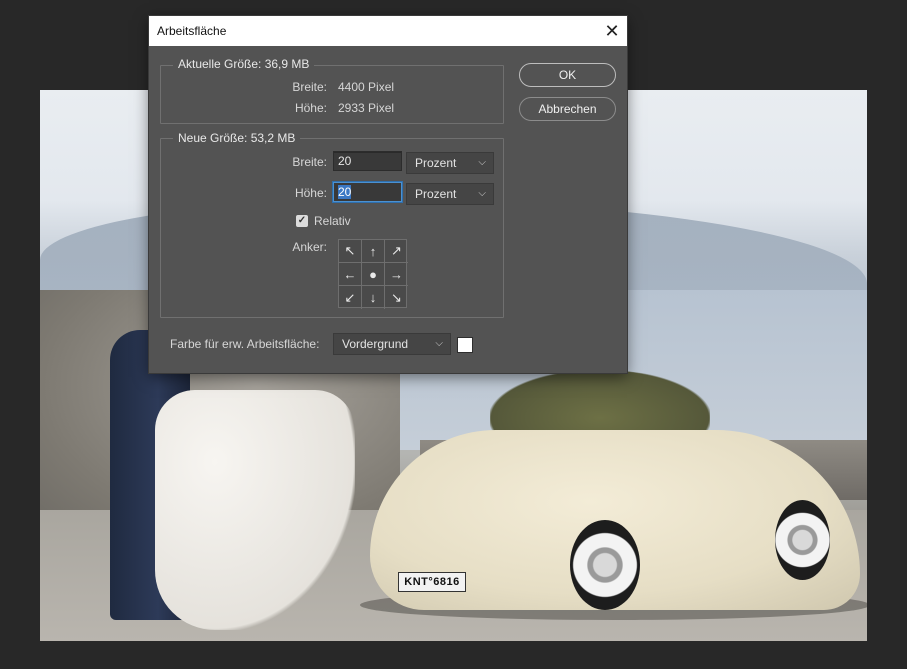 The height and width of the screenshot is (669, 907). I want to click on extension-color-value: Vordergrund, so click(375, 344).